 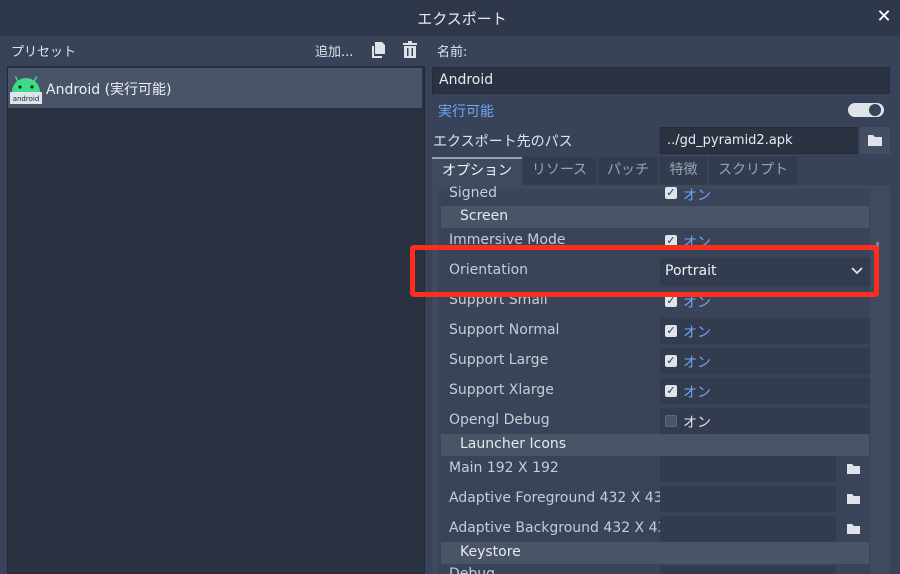 I want to click on section-screen-label: Screen, so click(x=484, y=216).